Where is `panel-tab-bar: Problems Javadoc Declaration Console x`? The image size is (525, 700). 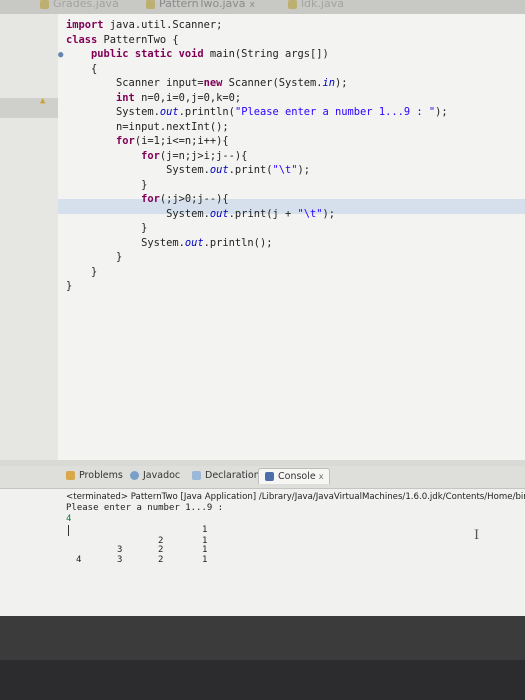
panel-tab-bar: Problems Javadoc Declaration Console x is located at coordinates (262, 477).